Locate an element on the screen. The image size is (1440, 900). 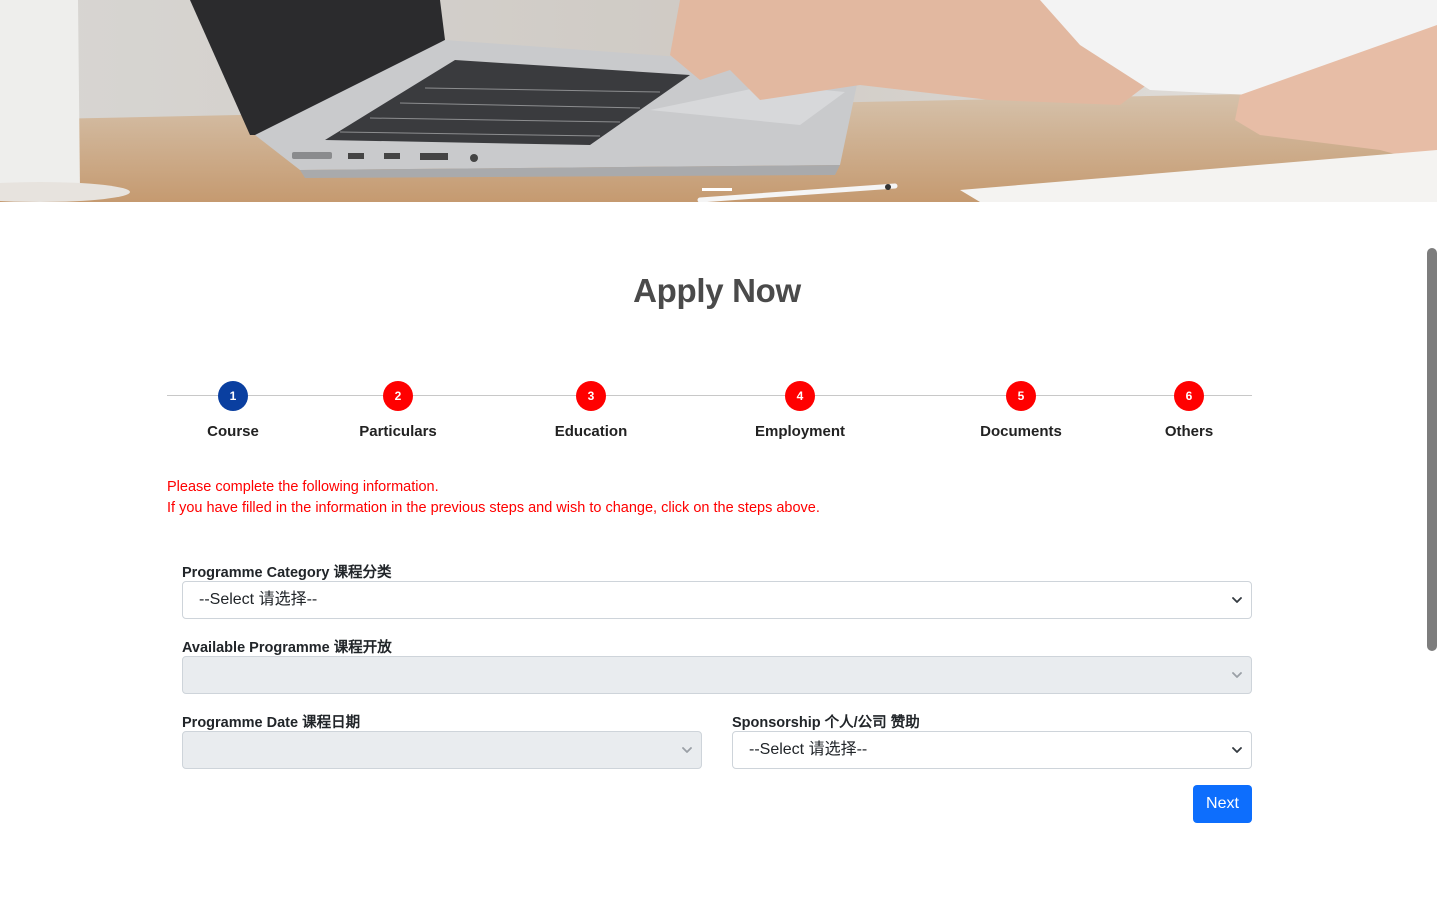
step-documents: 5 Documents is located at coordinates (1021, 410).